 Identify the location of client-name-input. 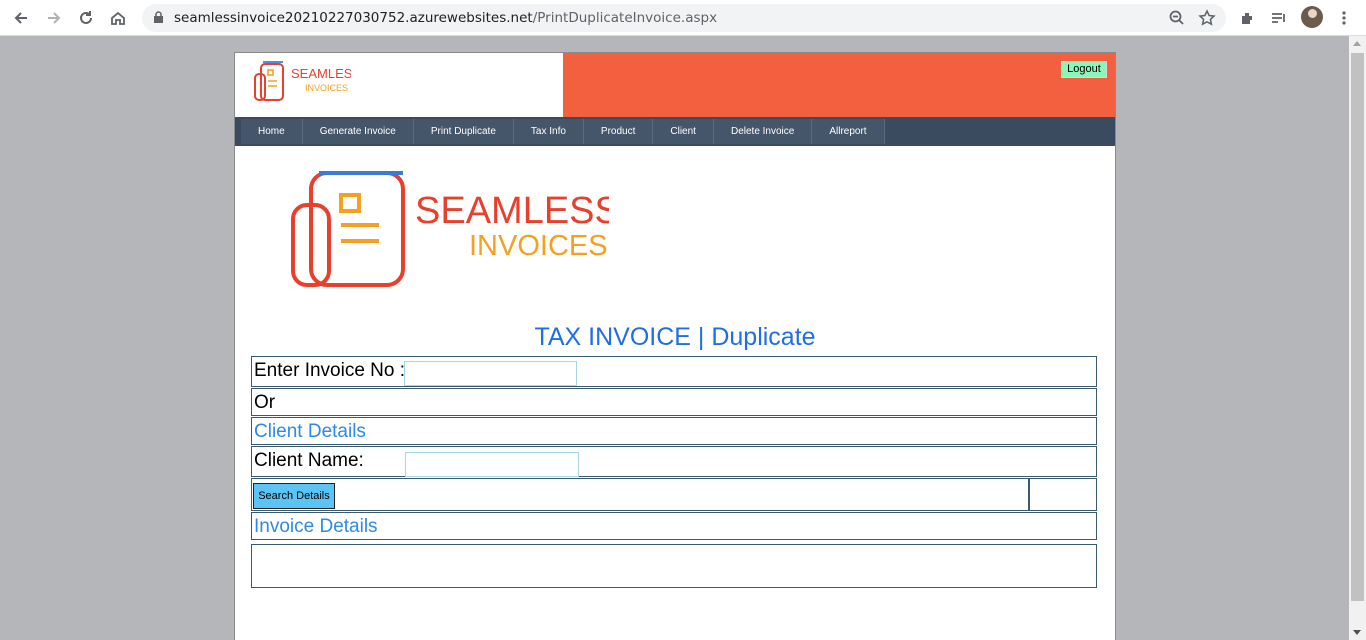
(492, 464).